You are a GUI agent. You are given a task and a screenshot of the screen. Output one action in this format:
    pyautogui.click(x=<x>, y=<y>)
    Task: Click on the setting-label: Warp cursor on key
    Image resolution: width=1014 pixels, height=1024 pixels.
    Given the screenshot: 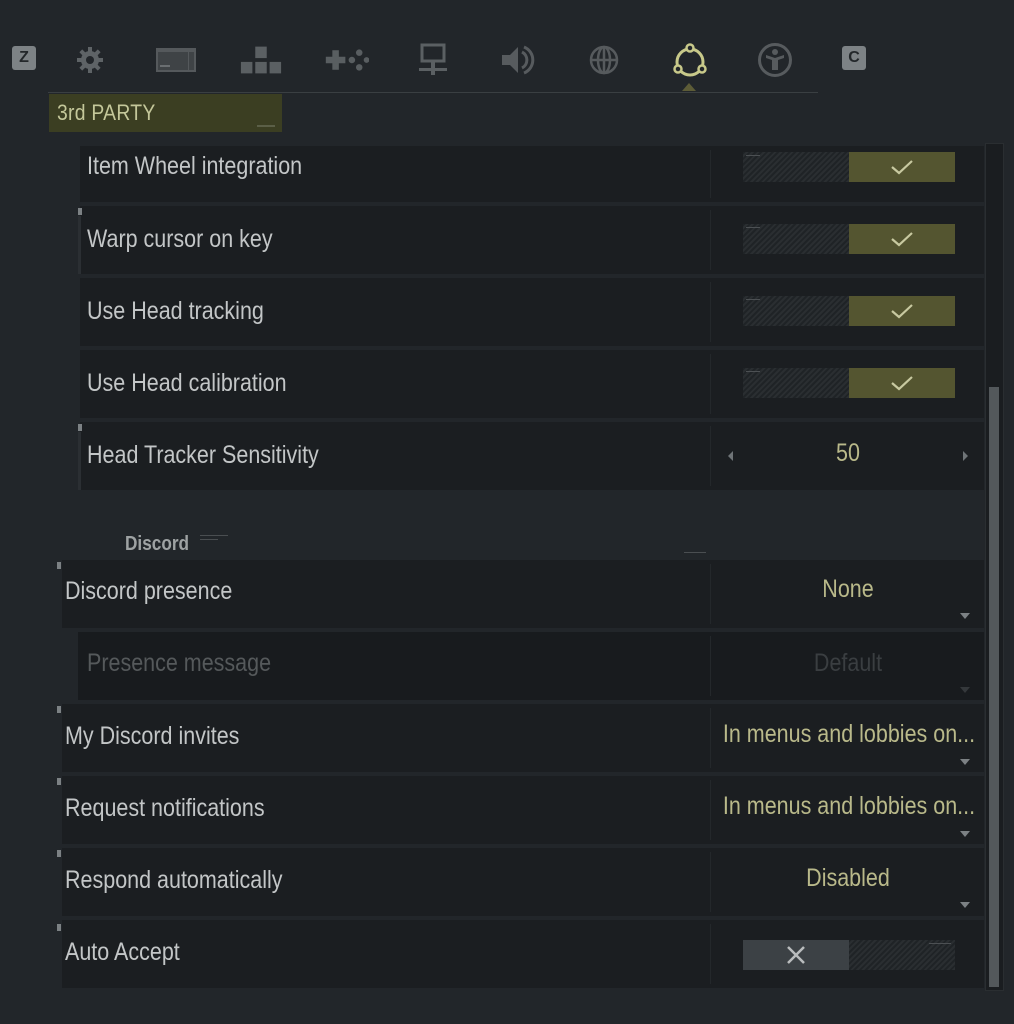 What is the action you would take?
    pyautogui.click(x=180, y=239)
    